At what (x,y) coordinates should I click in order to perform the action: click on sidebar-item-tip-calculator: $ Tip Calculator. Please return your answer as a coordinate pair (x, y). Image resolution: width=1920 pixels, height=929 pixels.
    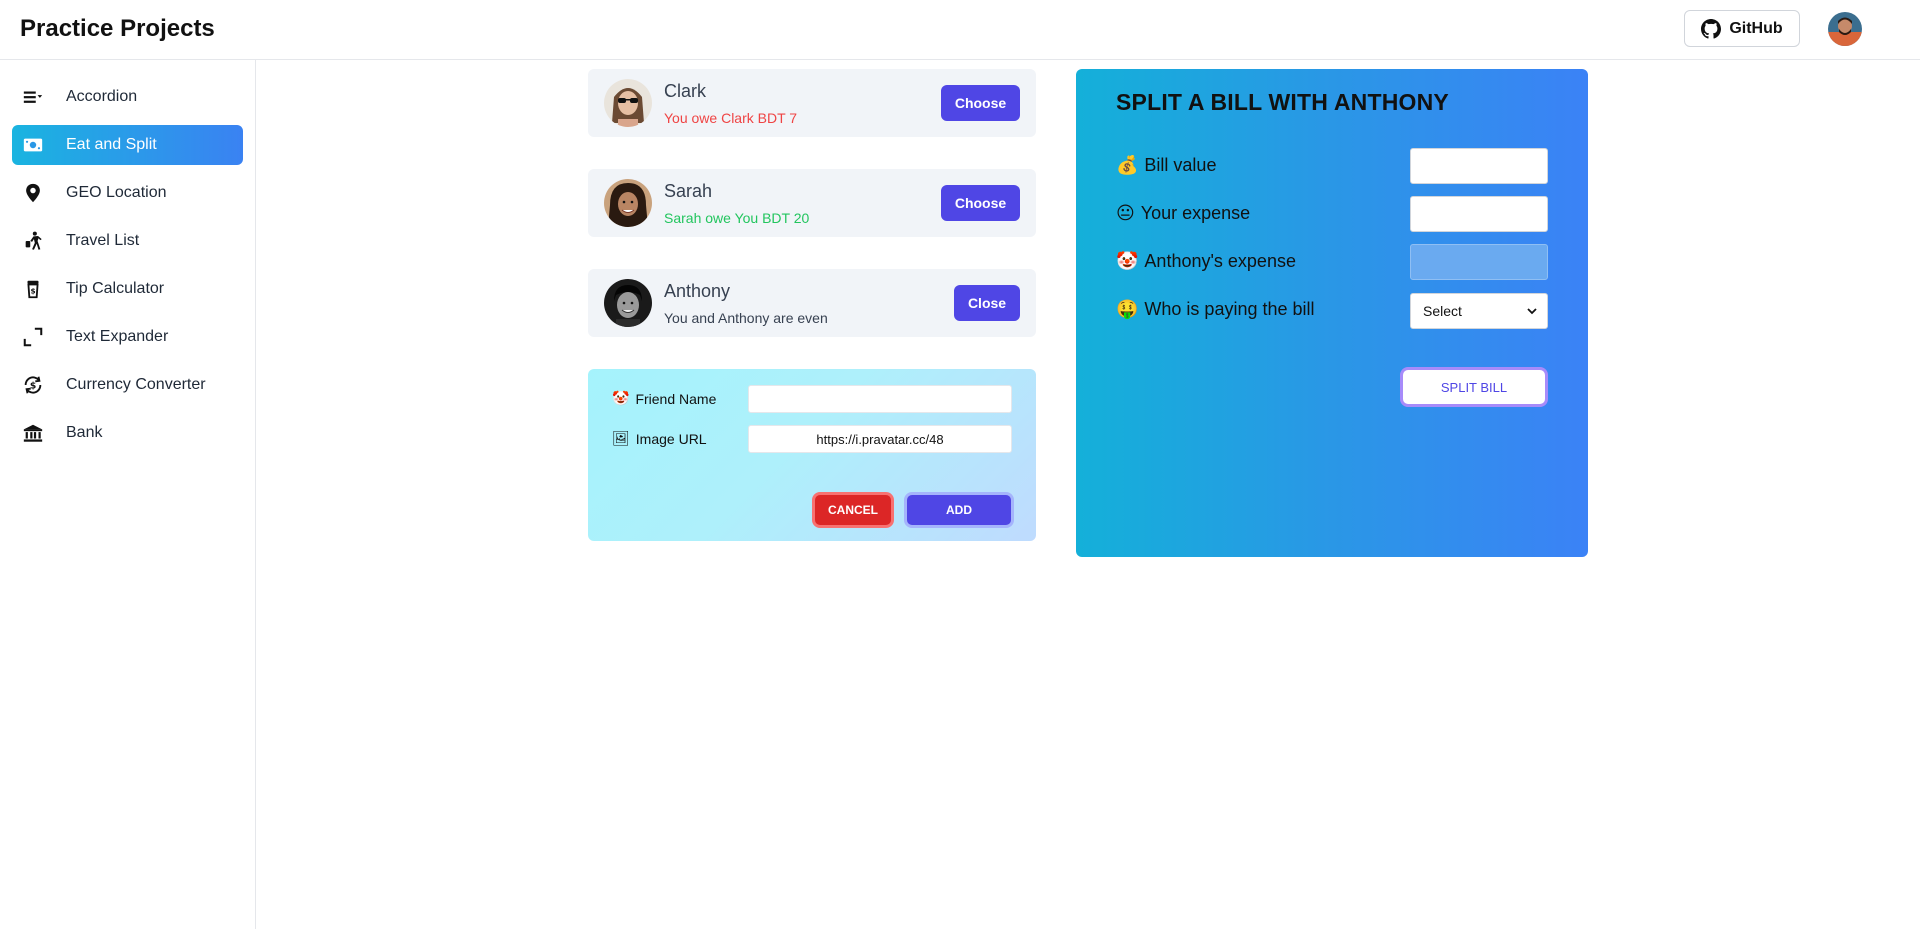
    Looking at the image, I should click on (127, 289).